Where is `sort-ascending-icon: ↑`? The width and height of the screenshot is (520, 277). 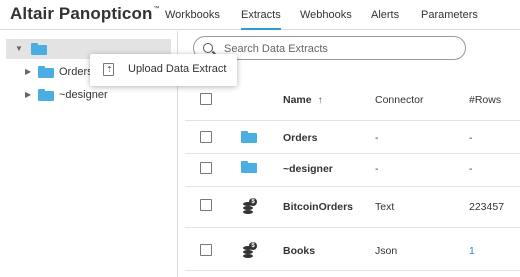 sort-ascending-icon: ↑ is located at coordinates (320, 100).